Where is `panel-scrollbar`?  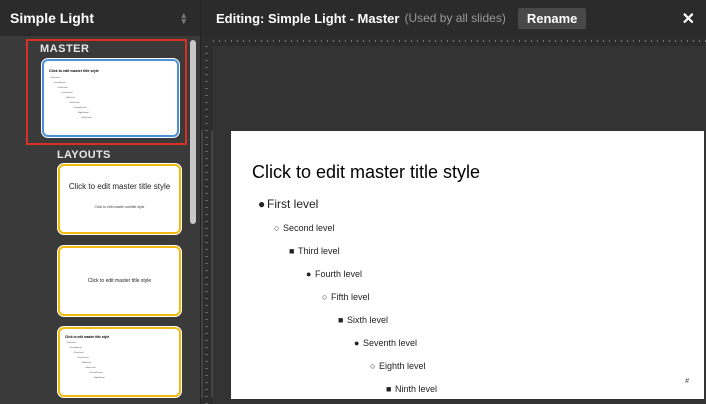 panel-scrollbar is located at coordinates (193, 132).